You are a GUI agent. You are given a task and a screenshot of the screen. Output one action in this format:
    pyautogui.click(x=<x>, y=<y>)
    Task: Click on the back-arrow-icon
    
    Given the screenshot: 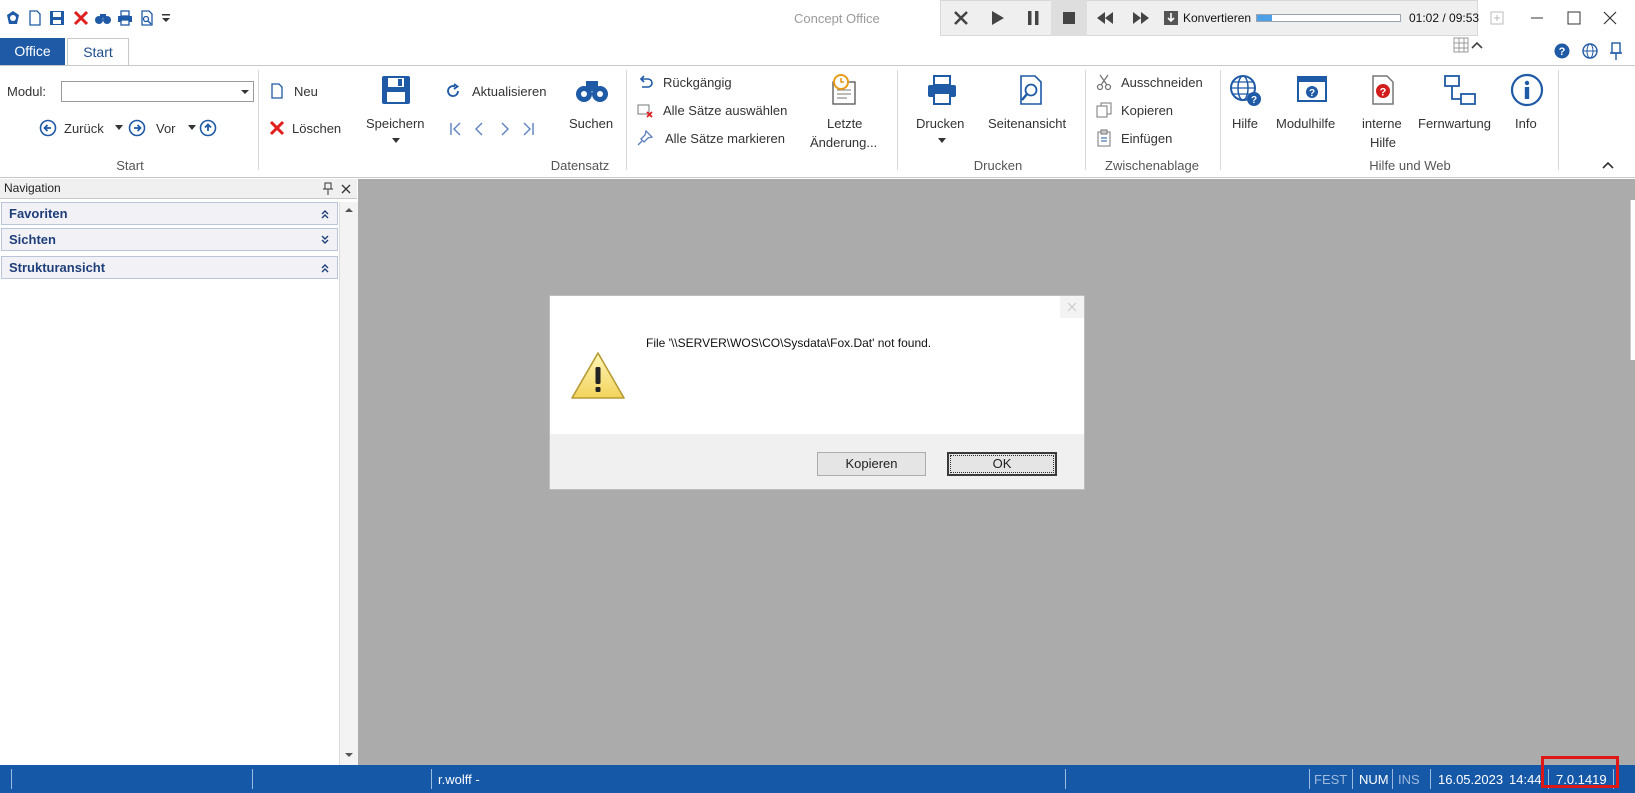 What is the action you would take?
    pyautogui.click(x=48, y=128)
    